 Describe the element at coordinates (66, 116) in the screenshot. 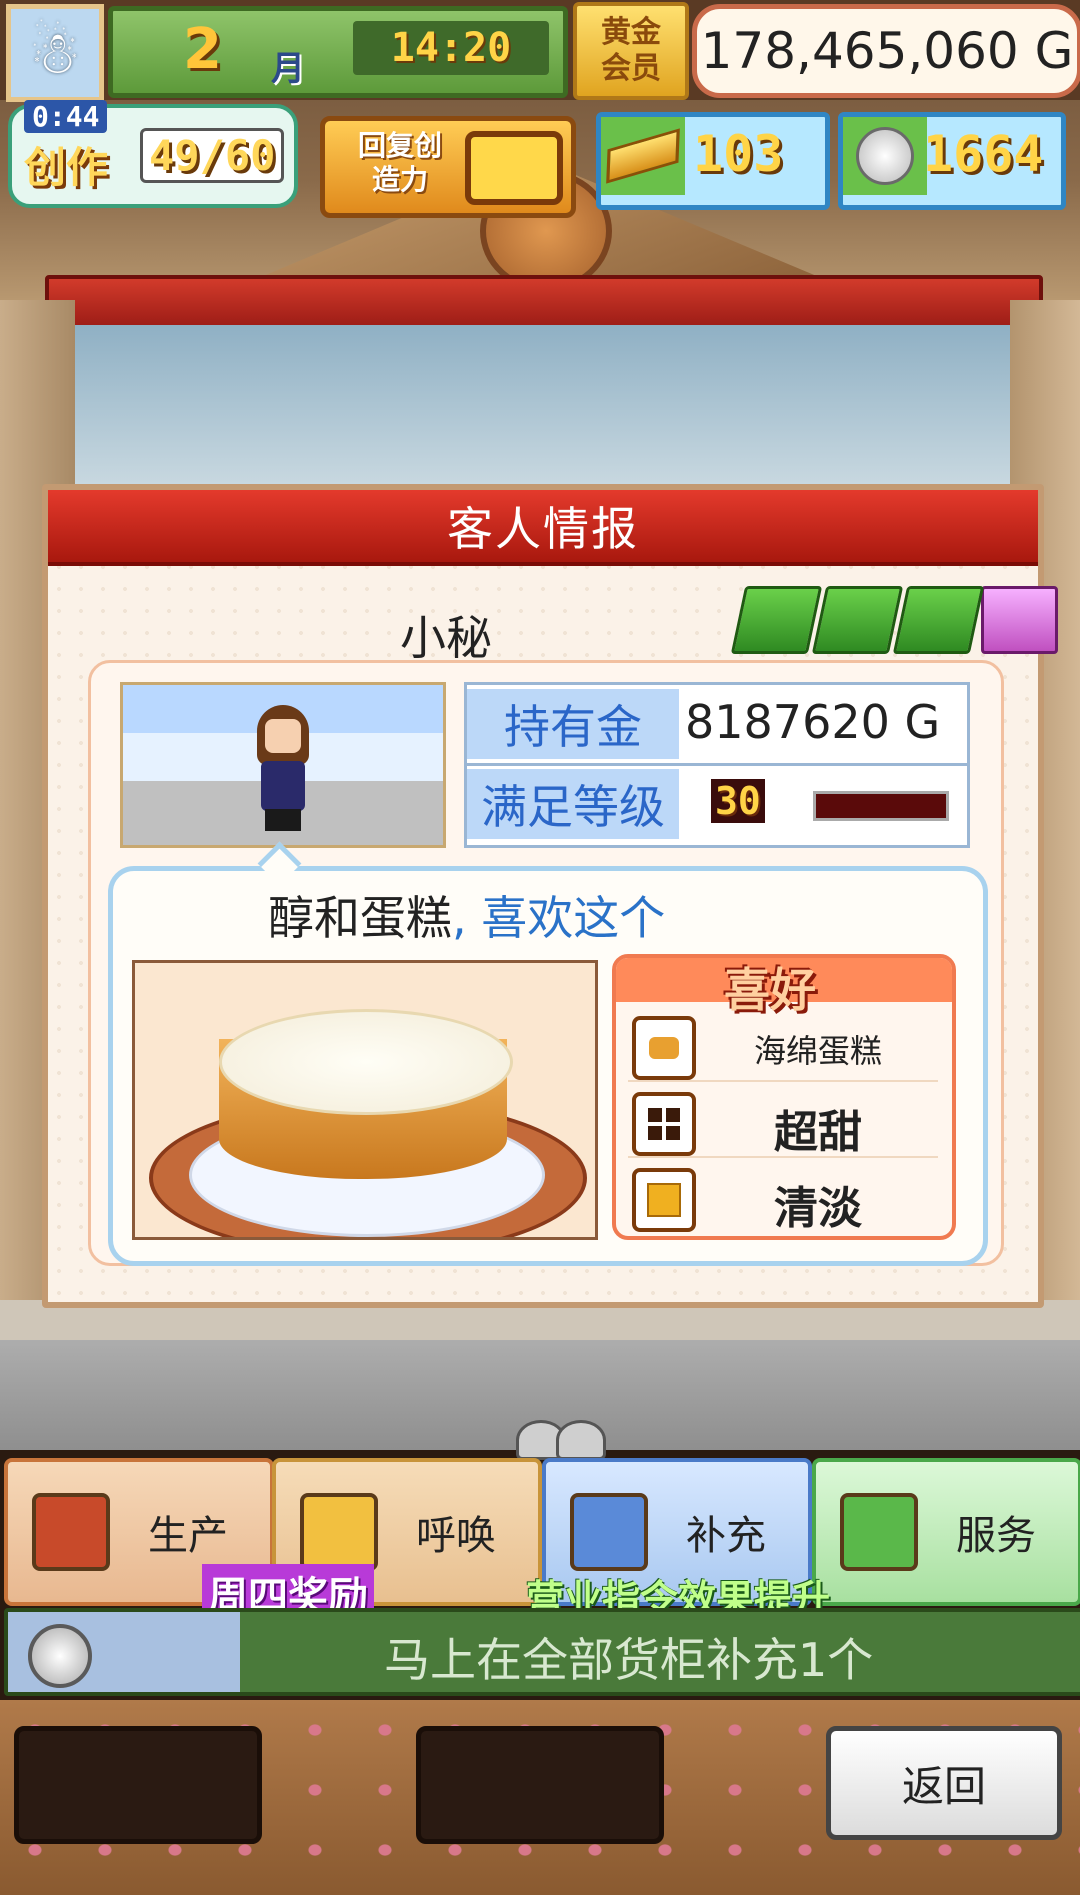

I see `creativity-timer: 0:44` at that location.